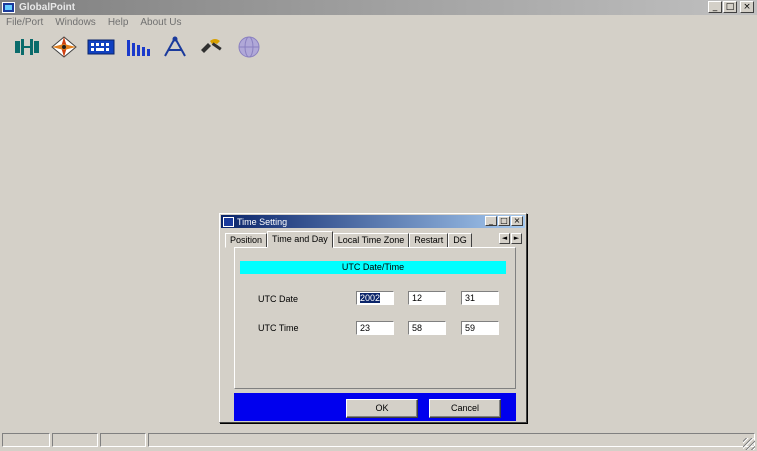  Describe the element at coordinates (429, 240) in the screenshot. I see `tab-restart: Restart` at that location.